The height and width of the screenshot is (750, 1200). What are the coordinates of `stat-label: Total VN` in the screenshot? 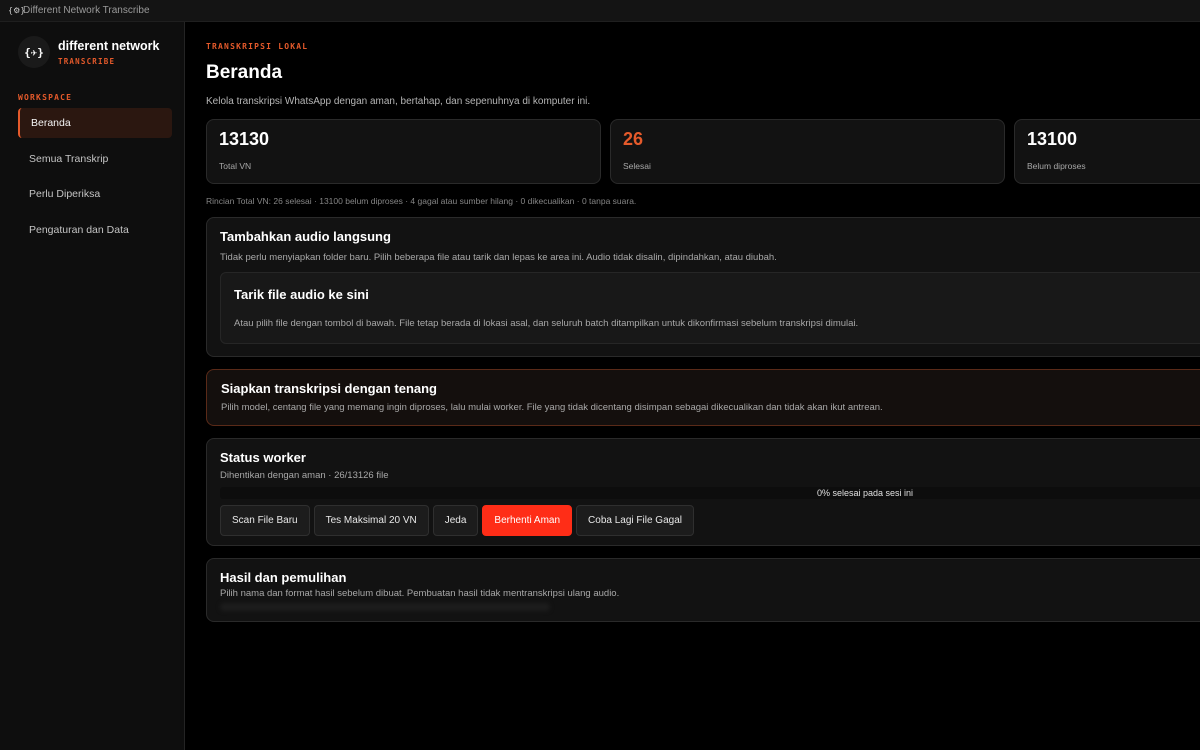 It's located at (235, 166).